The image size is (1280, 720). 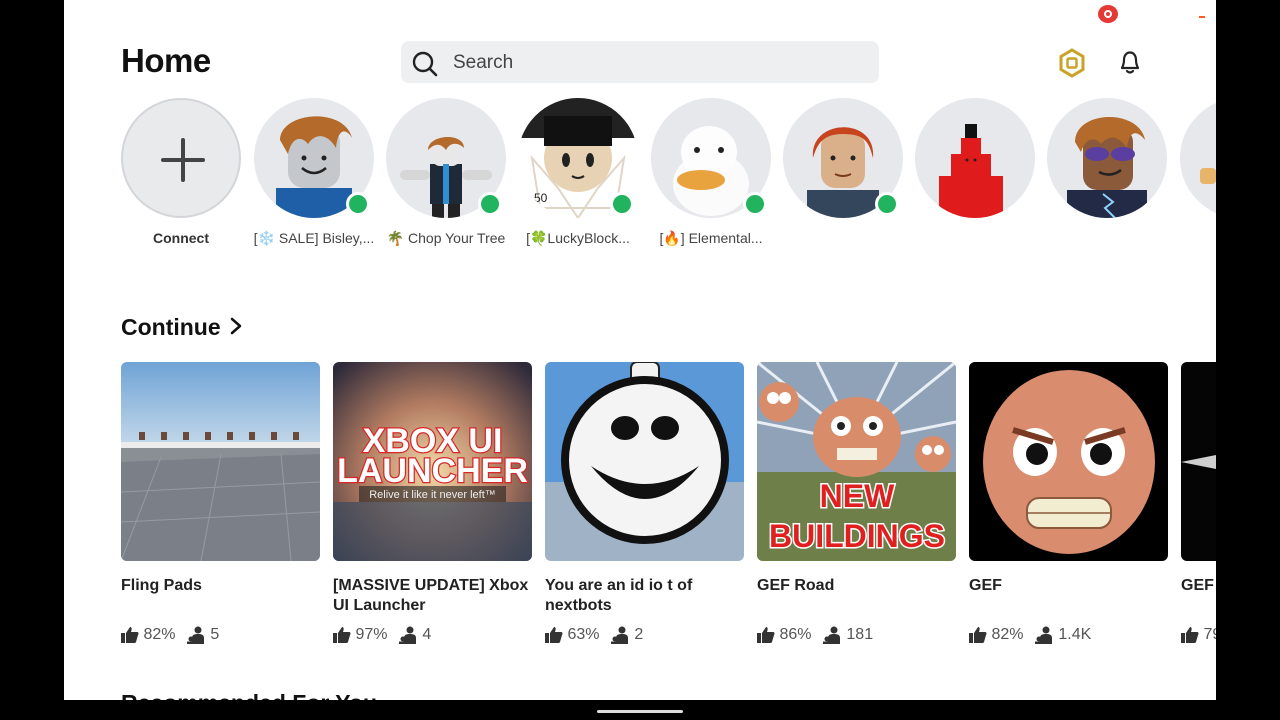 I want to click on rating-value: 63%, so click(x=583, y=634).